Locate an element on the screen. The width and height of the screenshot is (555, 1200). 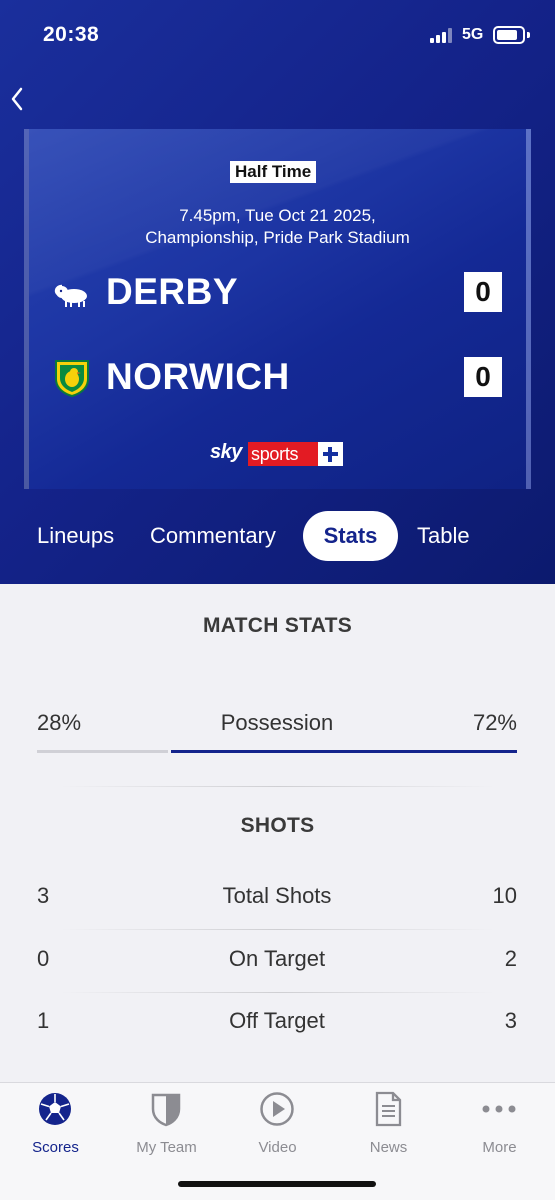
battery-tip is located at coordinates (528, 35).